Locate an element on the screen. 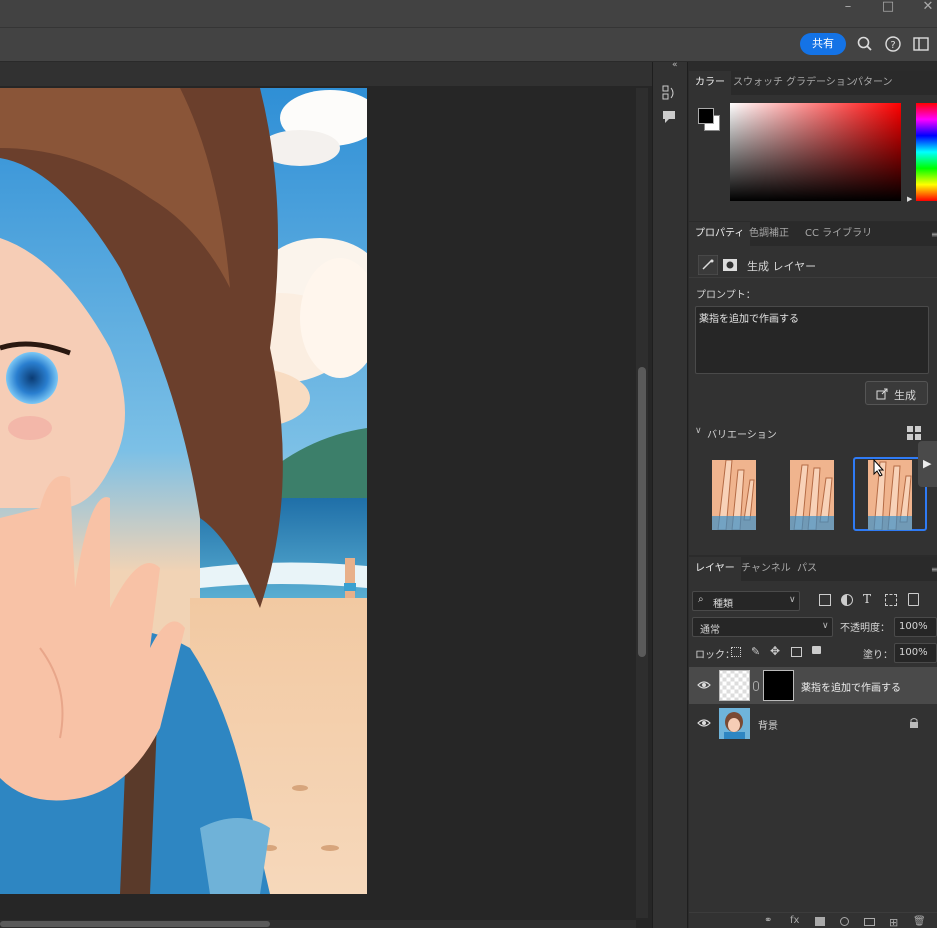 This screenshot has width=937, height=928. mask-icon is located at coordinates (730, 265).